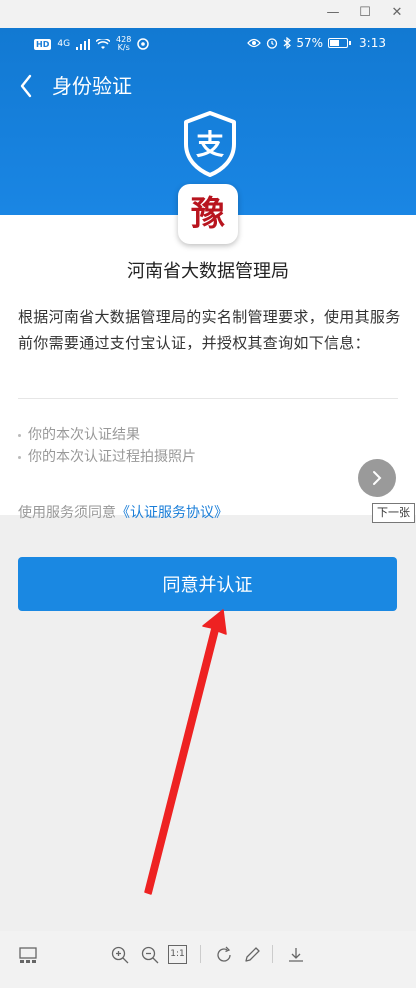  I want to click on network-speed: 428 K/s, so click(123, 44).